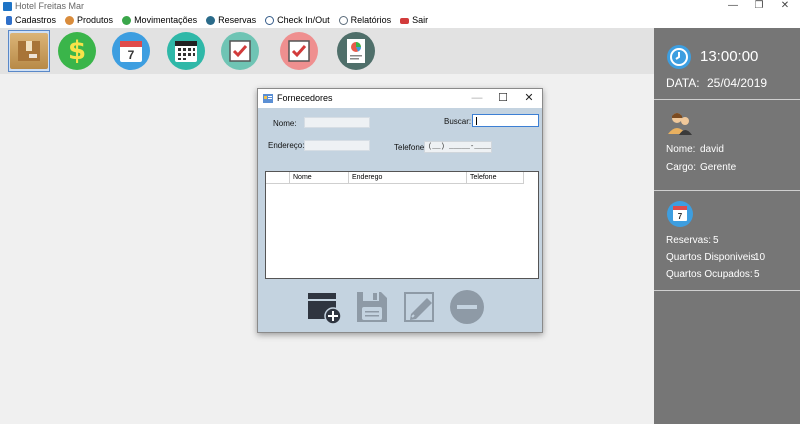  I want to click on grid-row-header-cell, so click(278, 178).